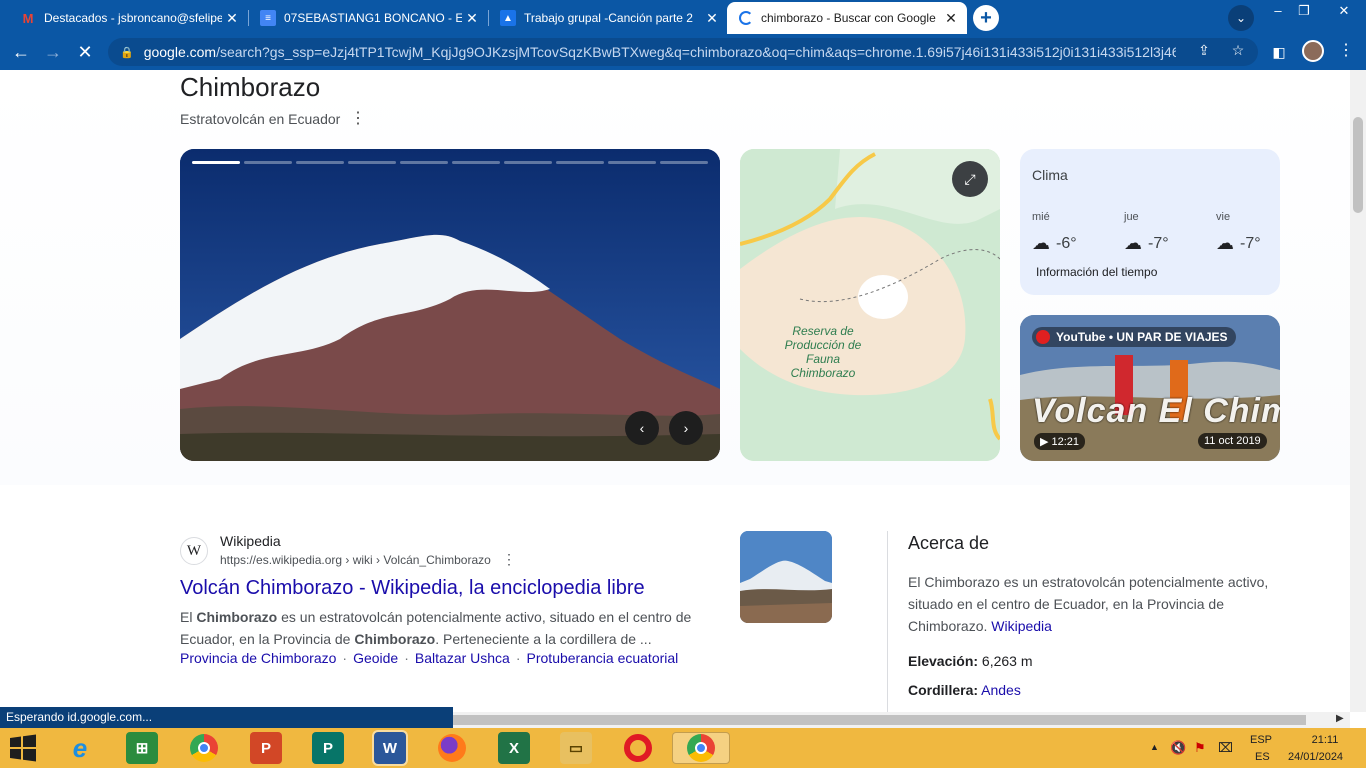 The width and height of the screenshot is (1366, 768). What do you see at coordinates (142, 748) in the screenshot?
I see `store-icon: ⊞` at bounding box center [142, 748].